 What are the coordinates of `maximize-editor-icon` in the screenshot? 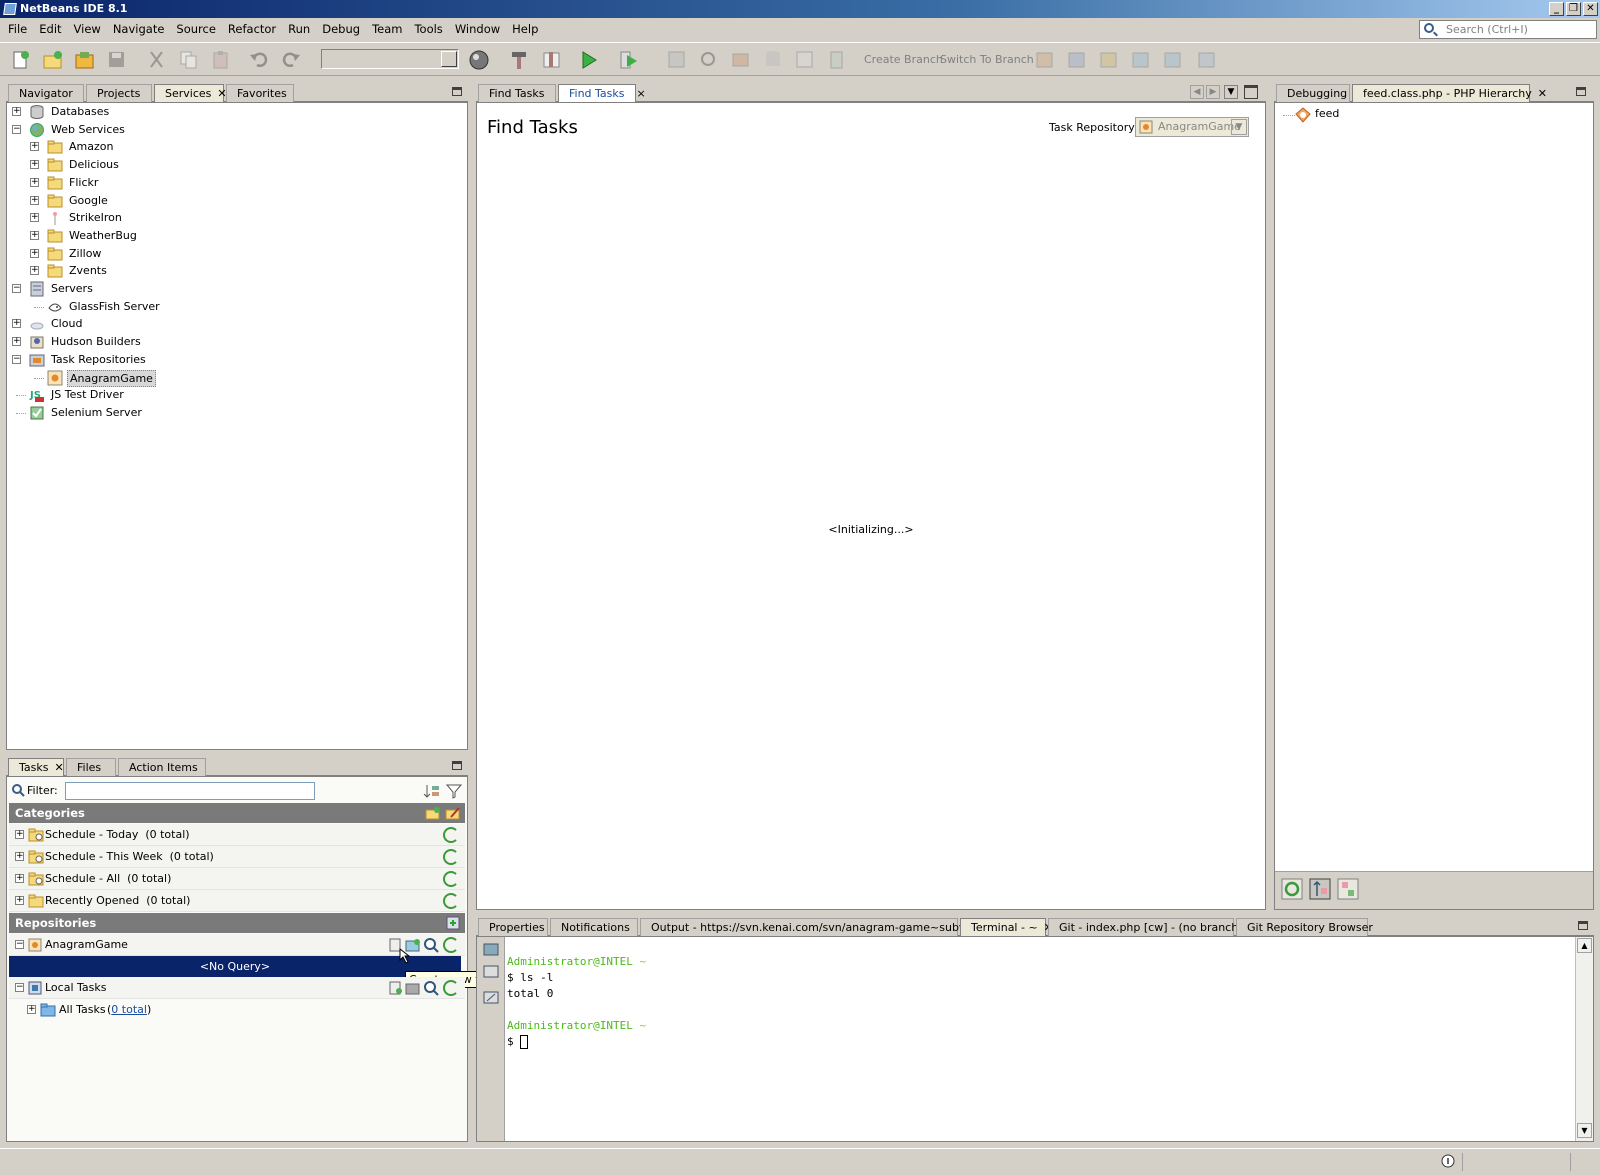 It's located at (1251, 92).